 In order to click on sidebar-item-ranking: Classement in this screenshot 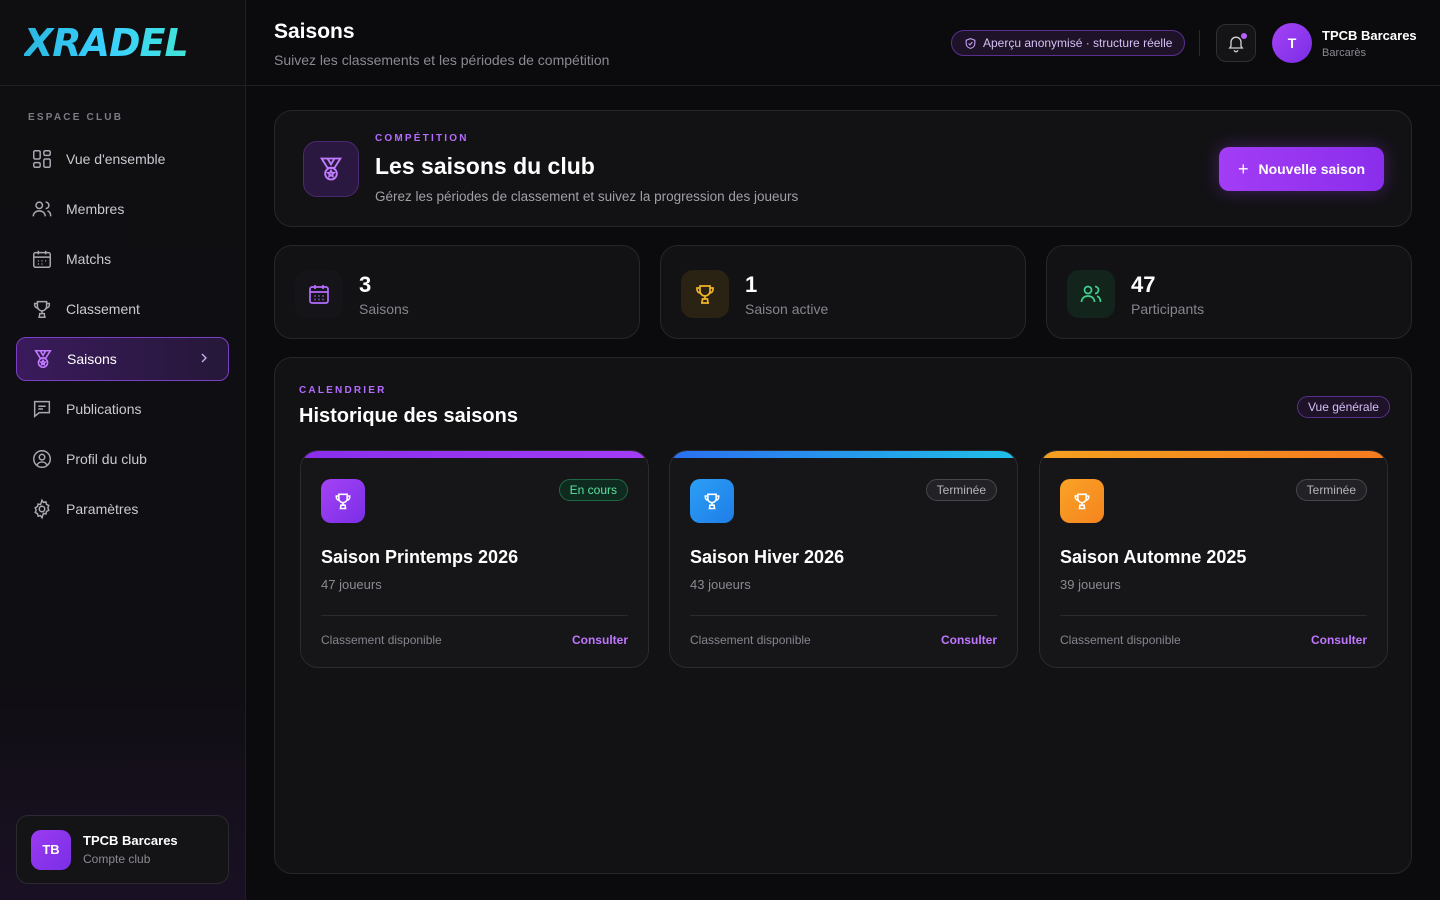, I will do `click(122, 309)`.